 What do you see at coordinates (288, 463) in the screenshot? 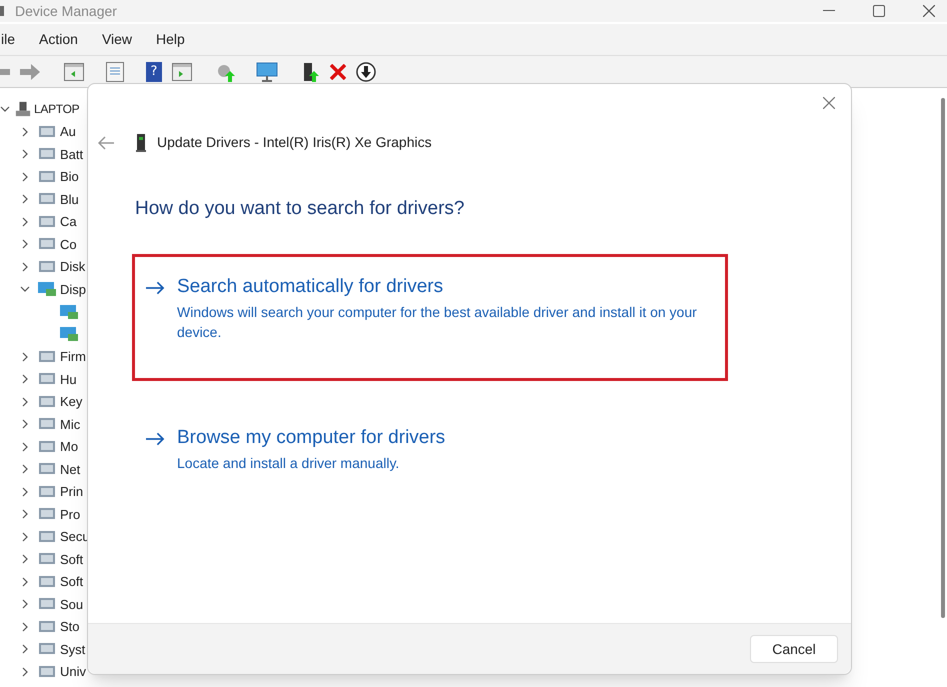
I see `option-description: Locate and install a driver manually.` at bounding box center [288, 463].